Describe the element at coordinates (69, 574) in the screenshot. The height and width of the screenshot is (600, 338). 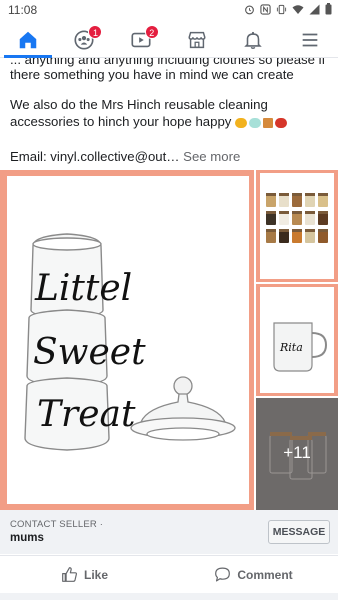
I see `thumbs-up-icon` at that location.